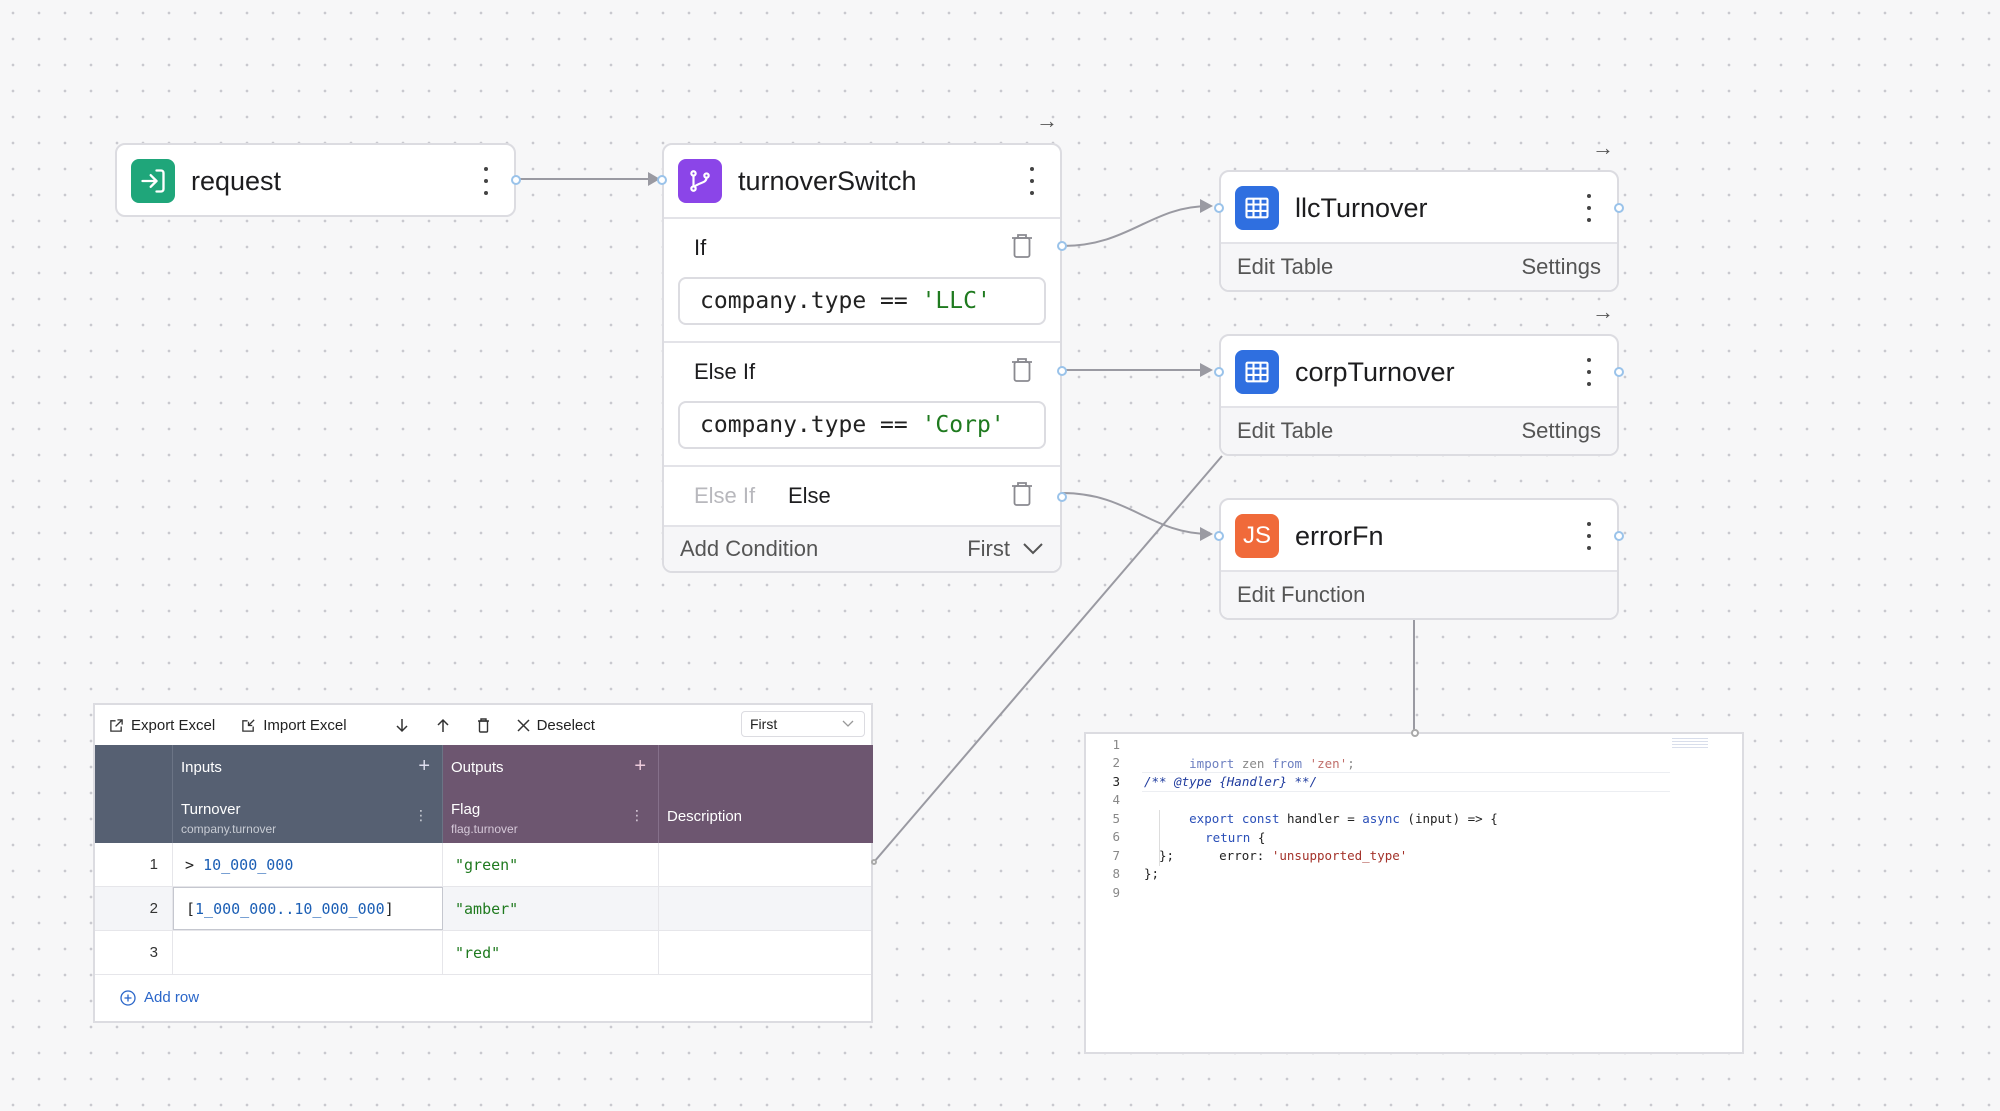 The width and height of the screenshot is (2000, 1111). I want to click on node-title: errorFn, so click(1339, 535).